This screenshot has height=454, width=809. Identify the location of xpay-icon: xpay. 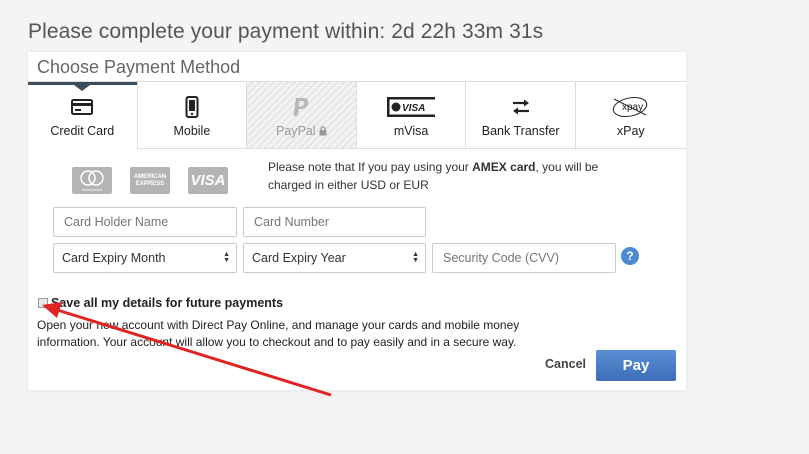
(631, 107).